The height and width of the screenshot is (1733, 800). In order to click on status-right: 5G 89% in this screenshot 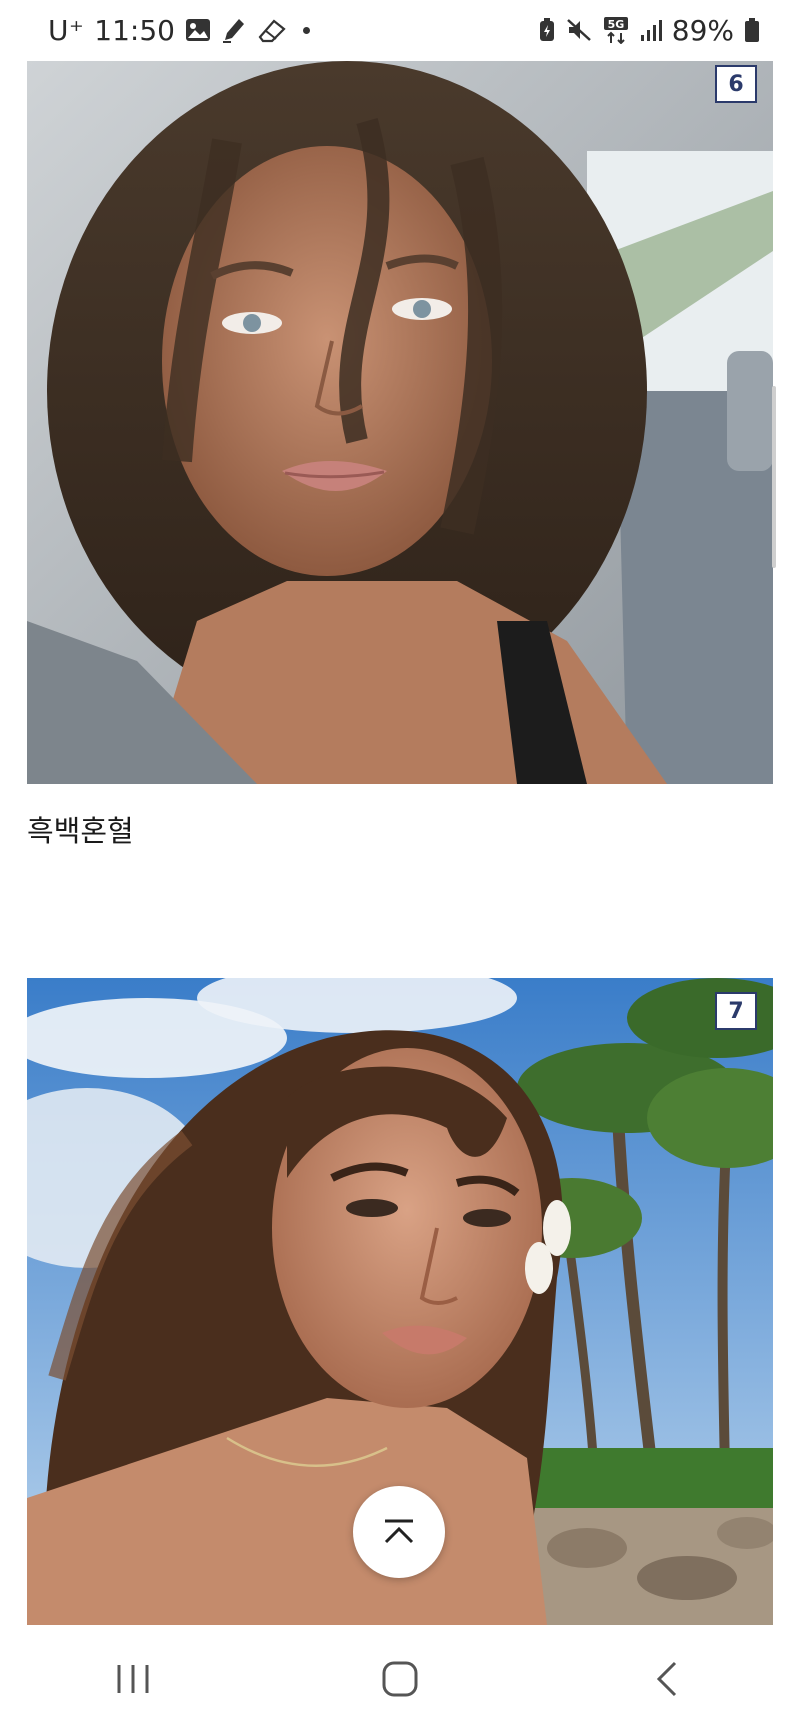, I will do `click(649, 30)`.